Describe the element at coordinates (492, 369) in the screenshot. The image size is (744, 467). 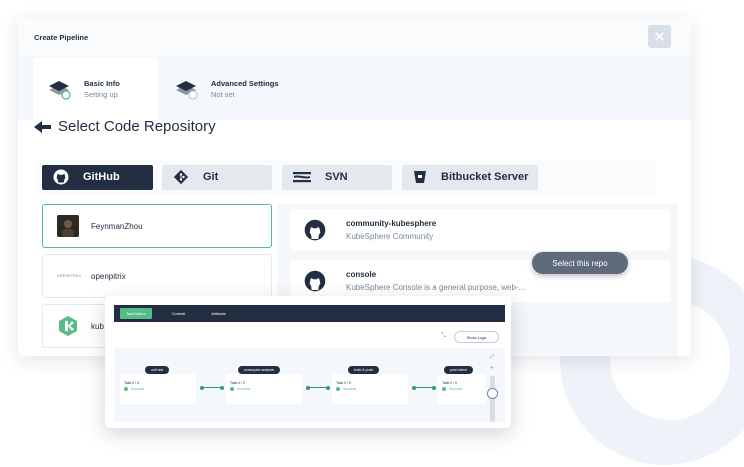
I see `zoom-in-icon: +` at that location.